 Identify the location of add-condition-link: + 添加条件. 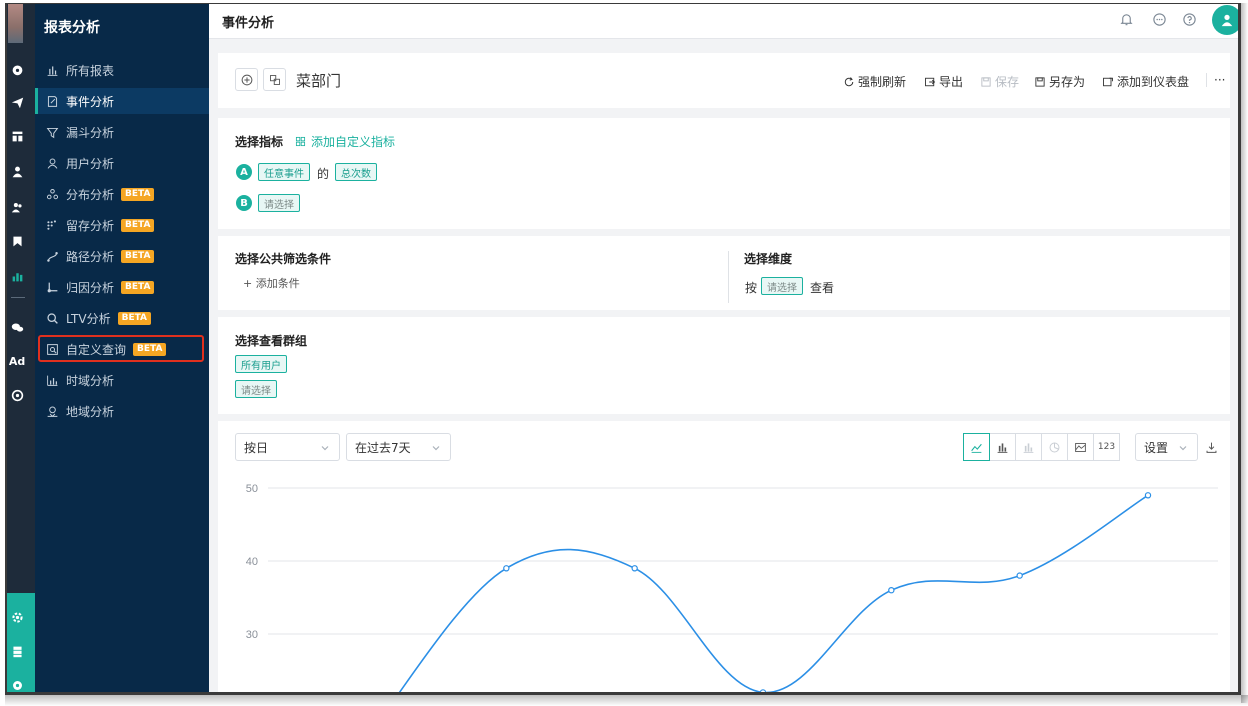
(271, 283).